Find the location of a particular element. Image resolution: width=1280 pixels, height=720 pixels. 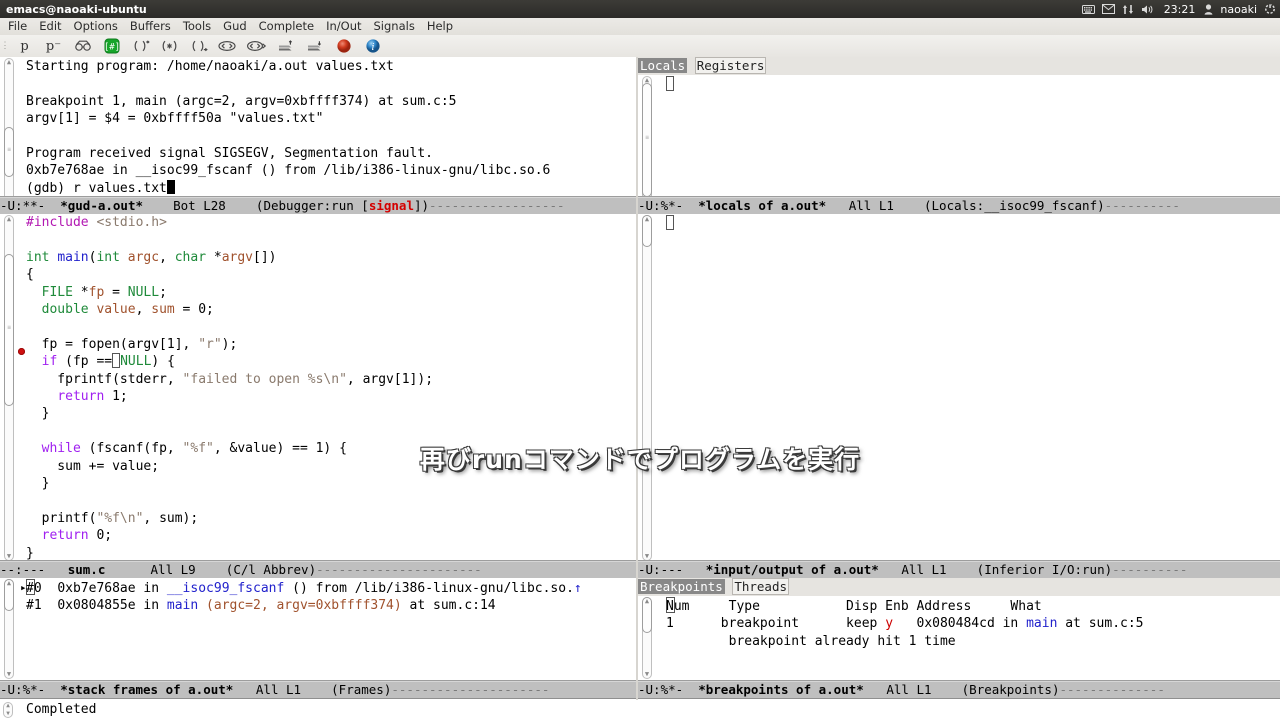

volume-icon is located at coordinates (1148, 9).